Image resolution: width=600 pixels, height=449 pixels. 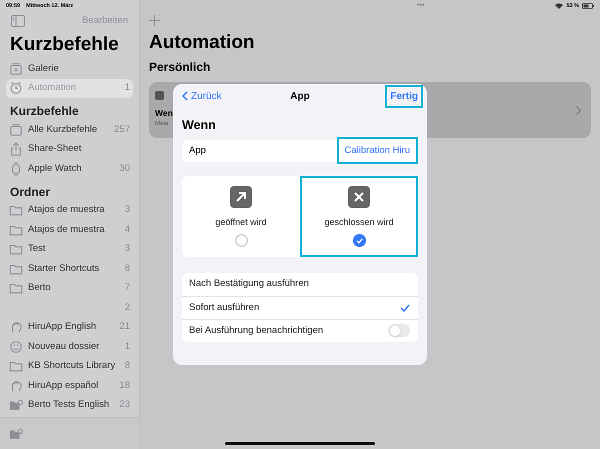 What do you see at coordinates (69, 288) in the screenshot?
I see `sidebar-item: Berto 7` at bounding box center [69, 288].